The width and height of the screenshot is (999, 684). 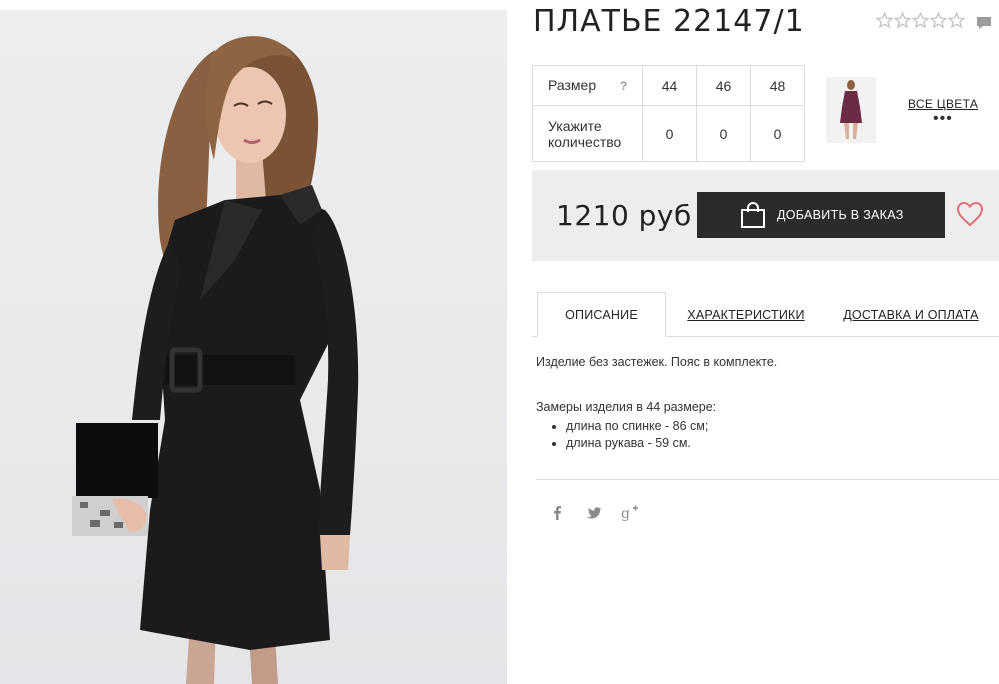 What do you see at coordinates (585, 141) in the screenshot?
I see `quantity-label-line2: количество` at bounding box center [585, 141].